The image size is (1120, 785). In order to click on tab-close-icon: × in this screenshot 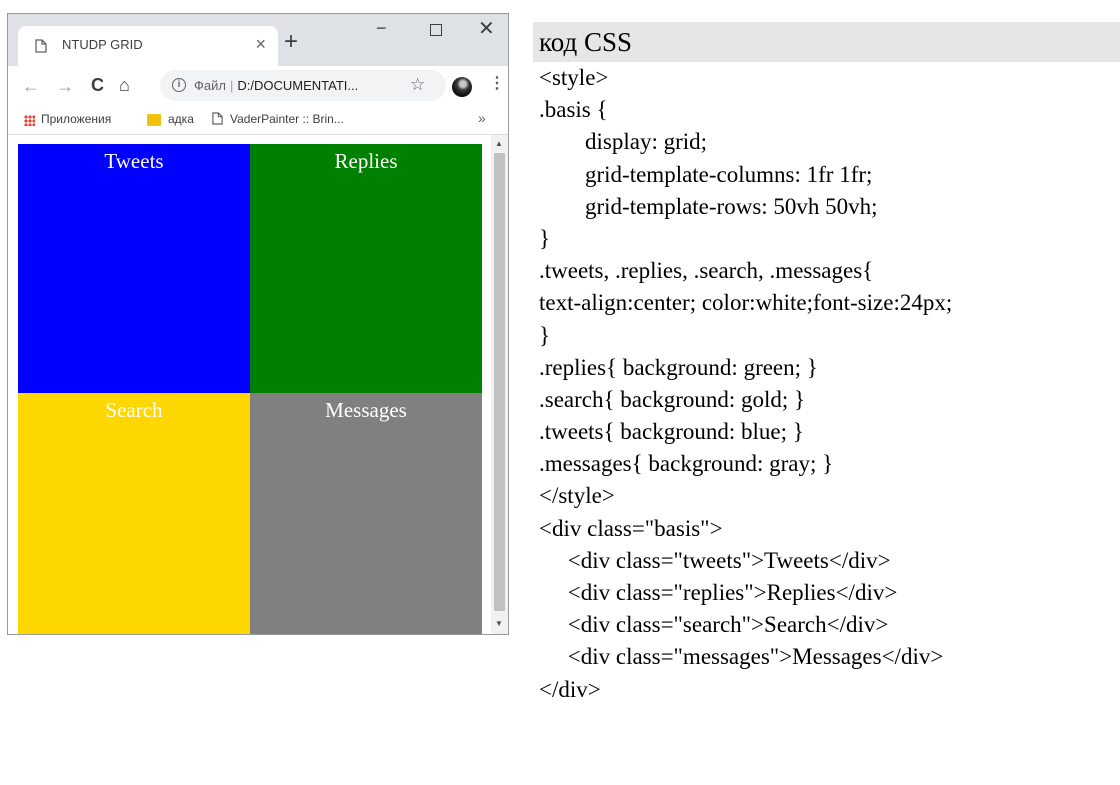, I will do `click(260, 44)`.